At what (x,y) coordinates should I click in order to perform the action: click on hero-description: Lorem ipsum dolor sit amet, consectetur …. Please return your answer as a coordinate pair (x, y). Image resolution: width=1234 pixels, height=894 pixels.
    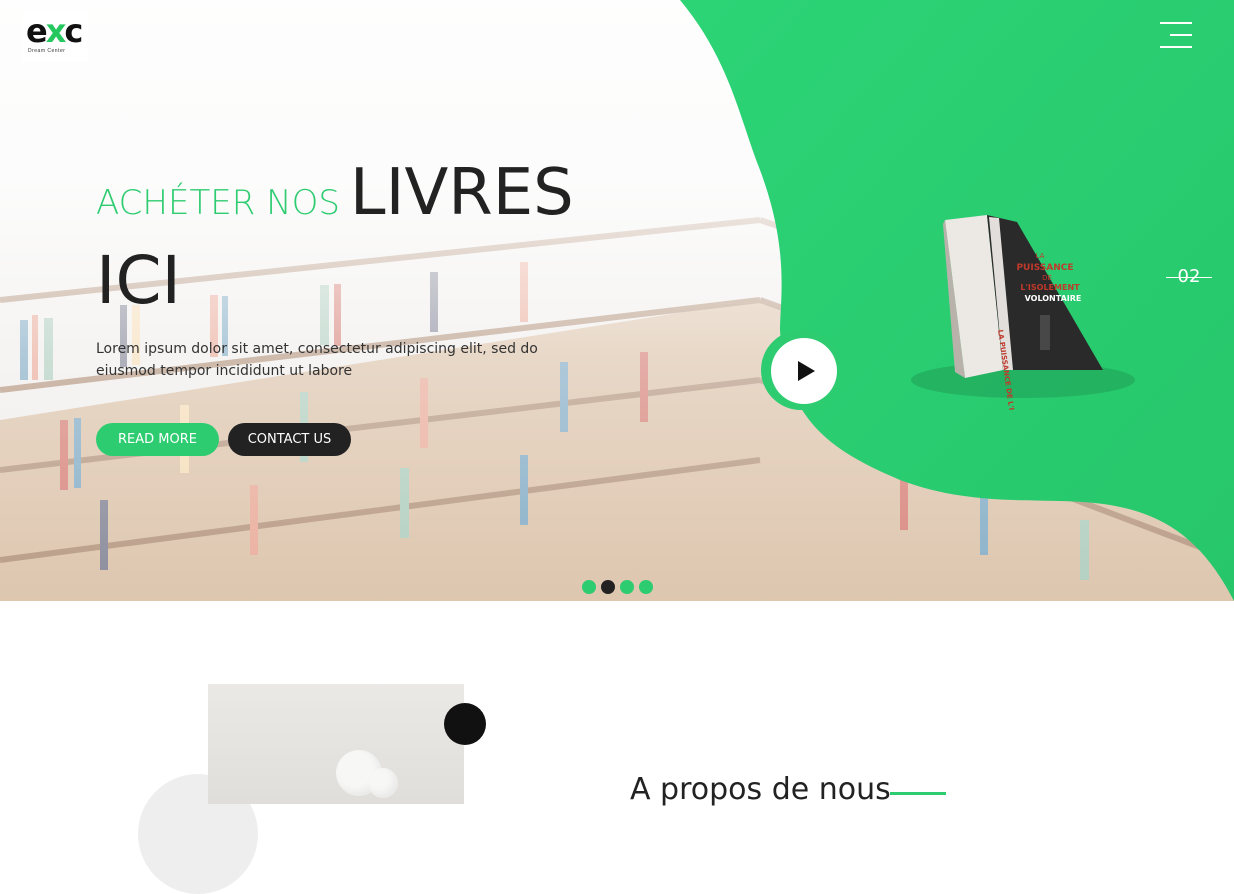
    Looking at the image, I should click on (317, 360).